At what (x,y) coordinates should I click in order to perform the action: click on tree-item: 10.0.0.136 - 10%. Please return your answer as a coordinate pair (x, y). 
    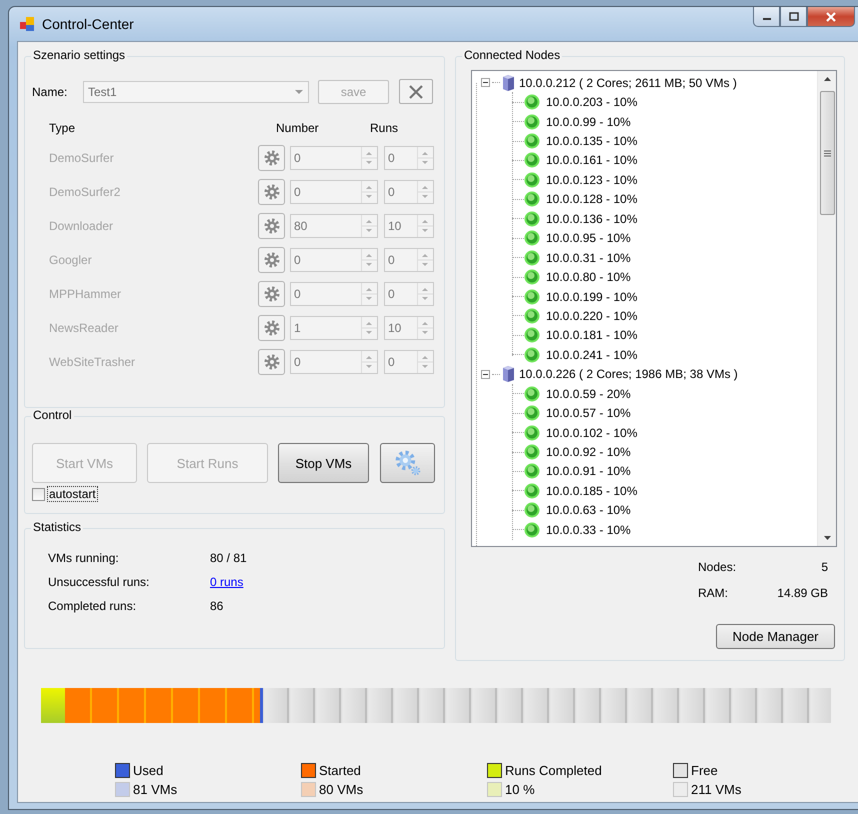
    Looking at the image, I should click on (592, 219).